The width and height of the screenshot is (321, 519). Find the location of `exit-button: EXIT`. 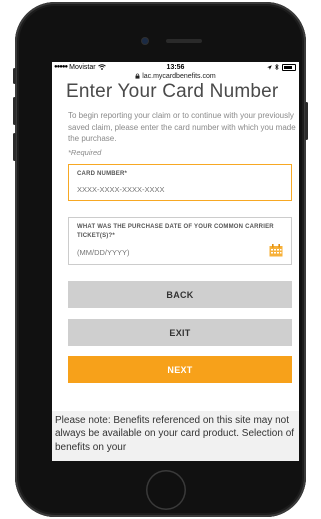

exit-button: EXIT is located at coordinates (180, 332).